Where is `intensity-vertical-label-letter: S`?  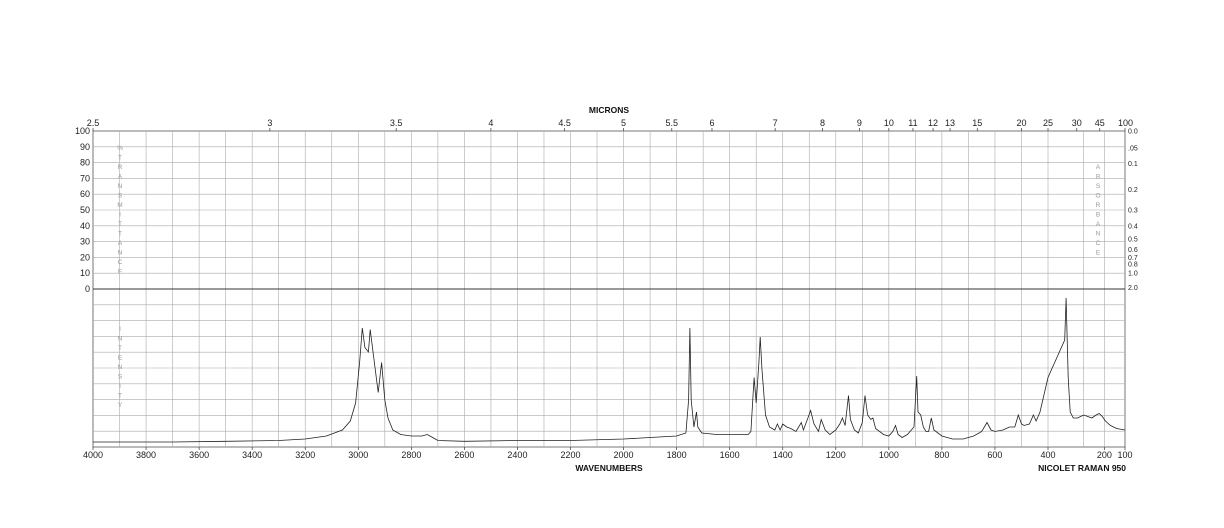
intensity-vertical-label-letter: S is located at coordinates (120, 377).